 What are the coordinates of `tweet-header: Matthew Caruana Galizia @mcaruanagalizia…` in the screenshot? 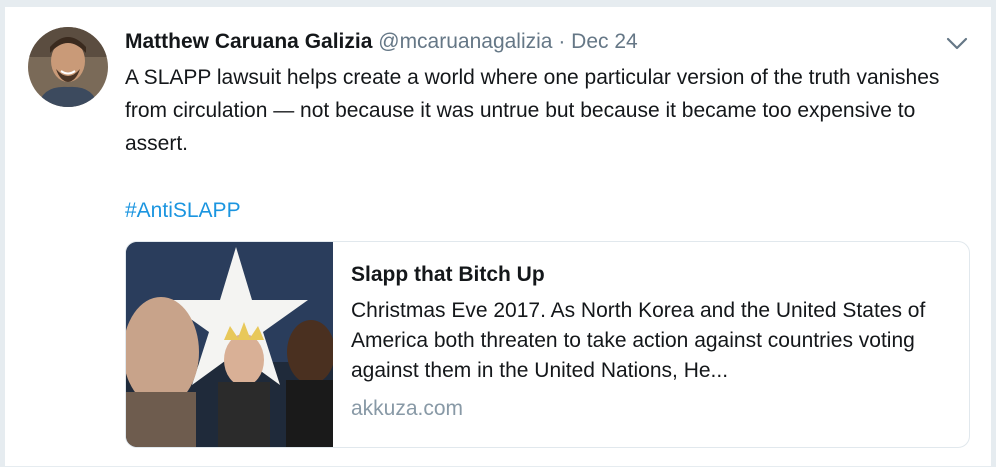 It's located at (381, 42).